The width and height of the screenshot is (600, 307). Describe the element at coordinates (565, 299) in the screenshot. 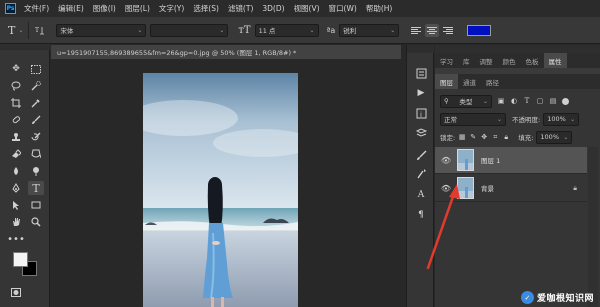

I see `watermark-text: 爱咖根知识网` at that location.